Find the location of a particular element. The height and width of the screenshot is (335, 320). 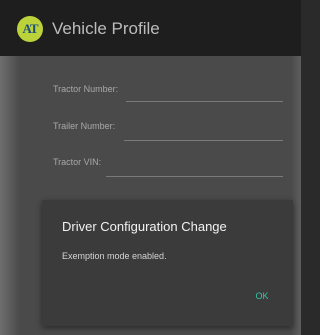

trailer-number-label: Trailer Number: is located at coordinates (84, 126).